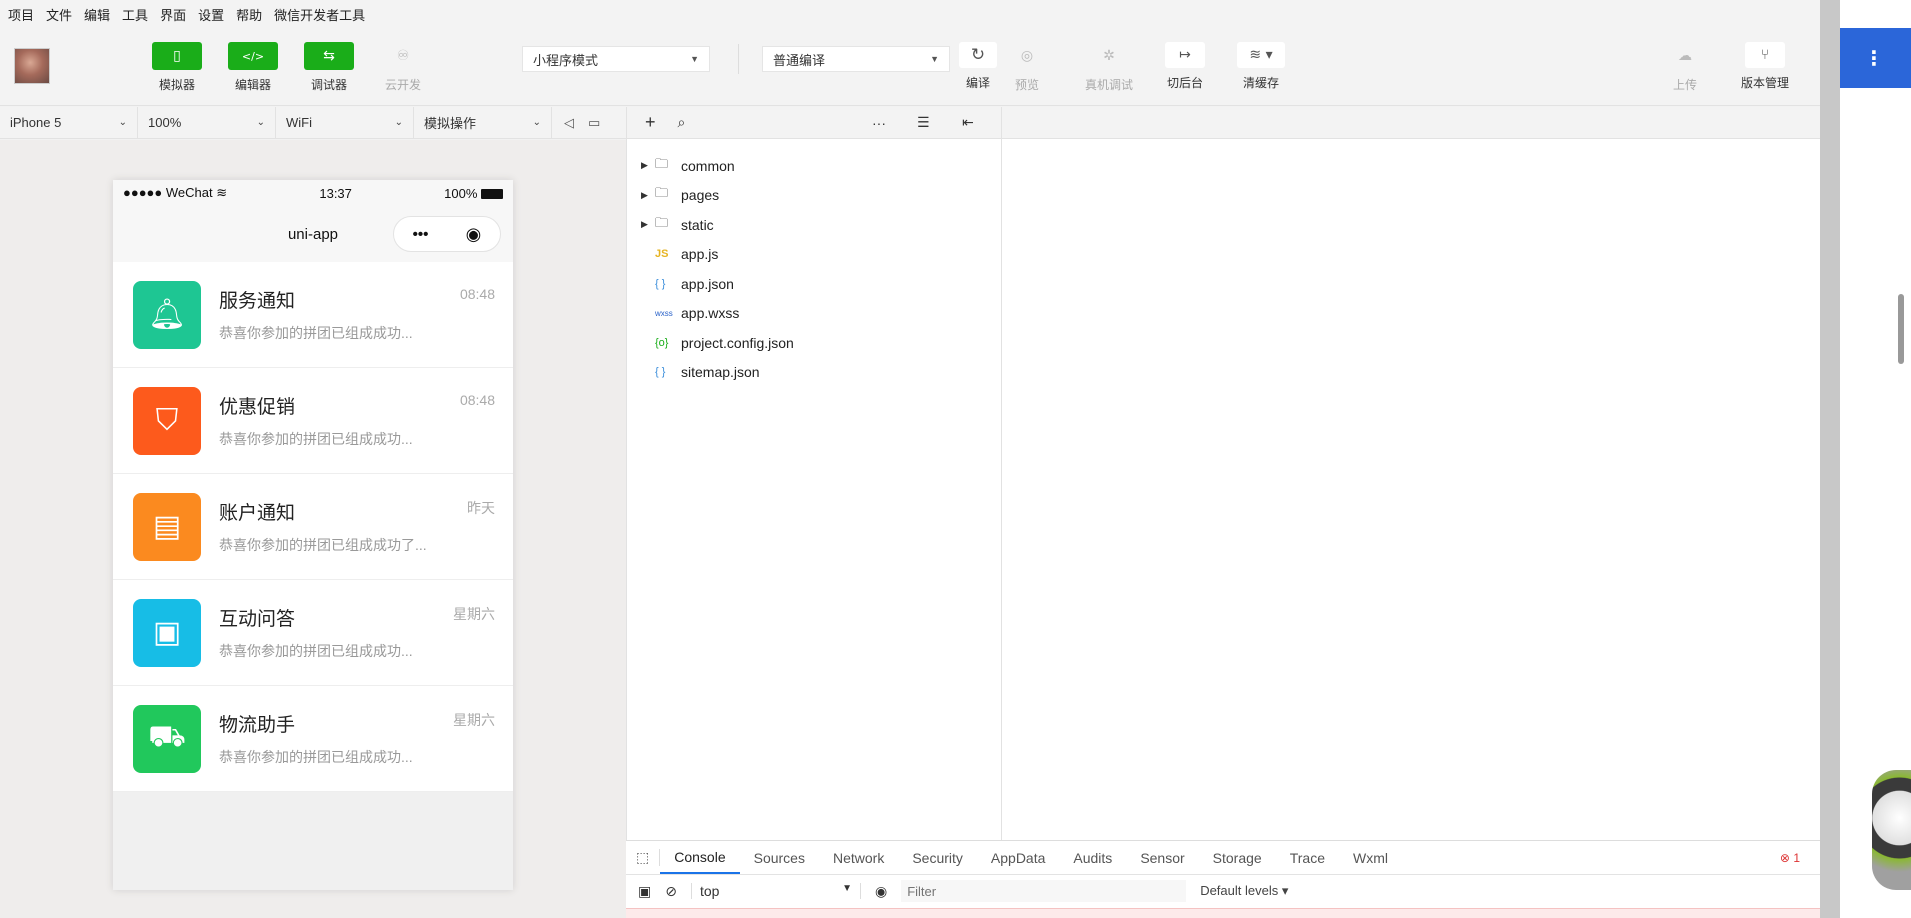  I want to click on error-count-badge: ⊗ 1, so click(1790, 858).